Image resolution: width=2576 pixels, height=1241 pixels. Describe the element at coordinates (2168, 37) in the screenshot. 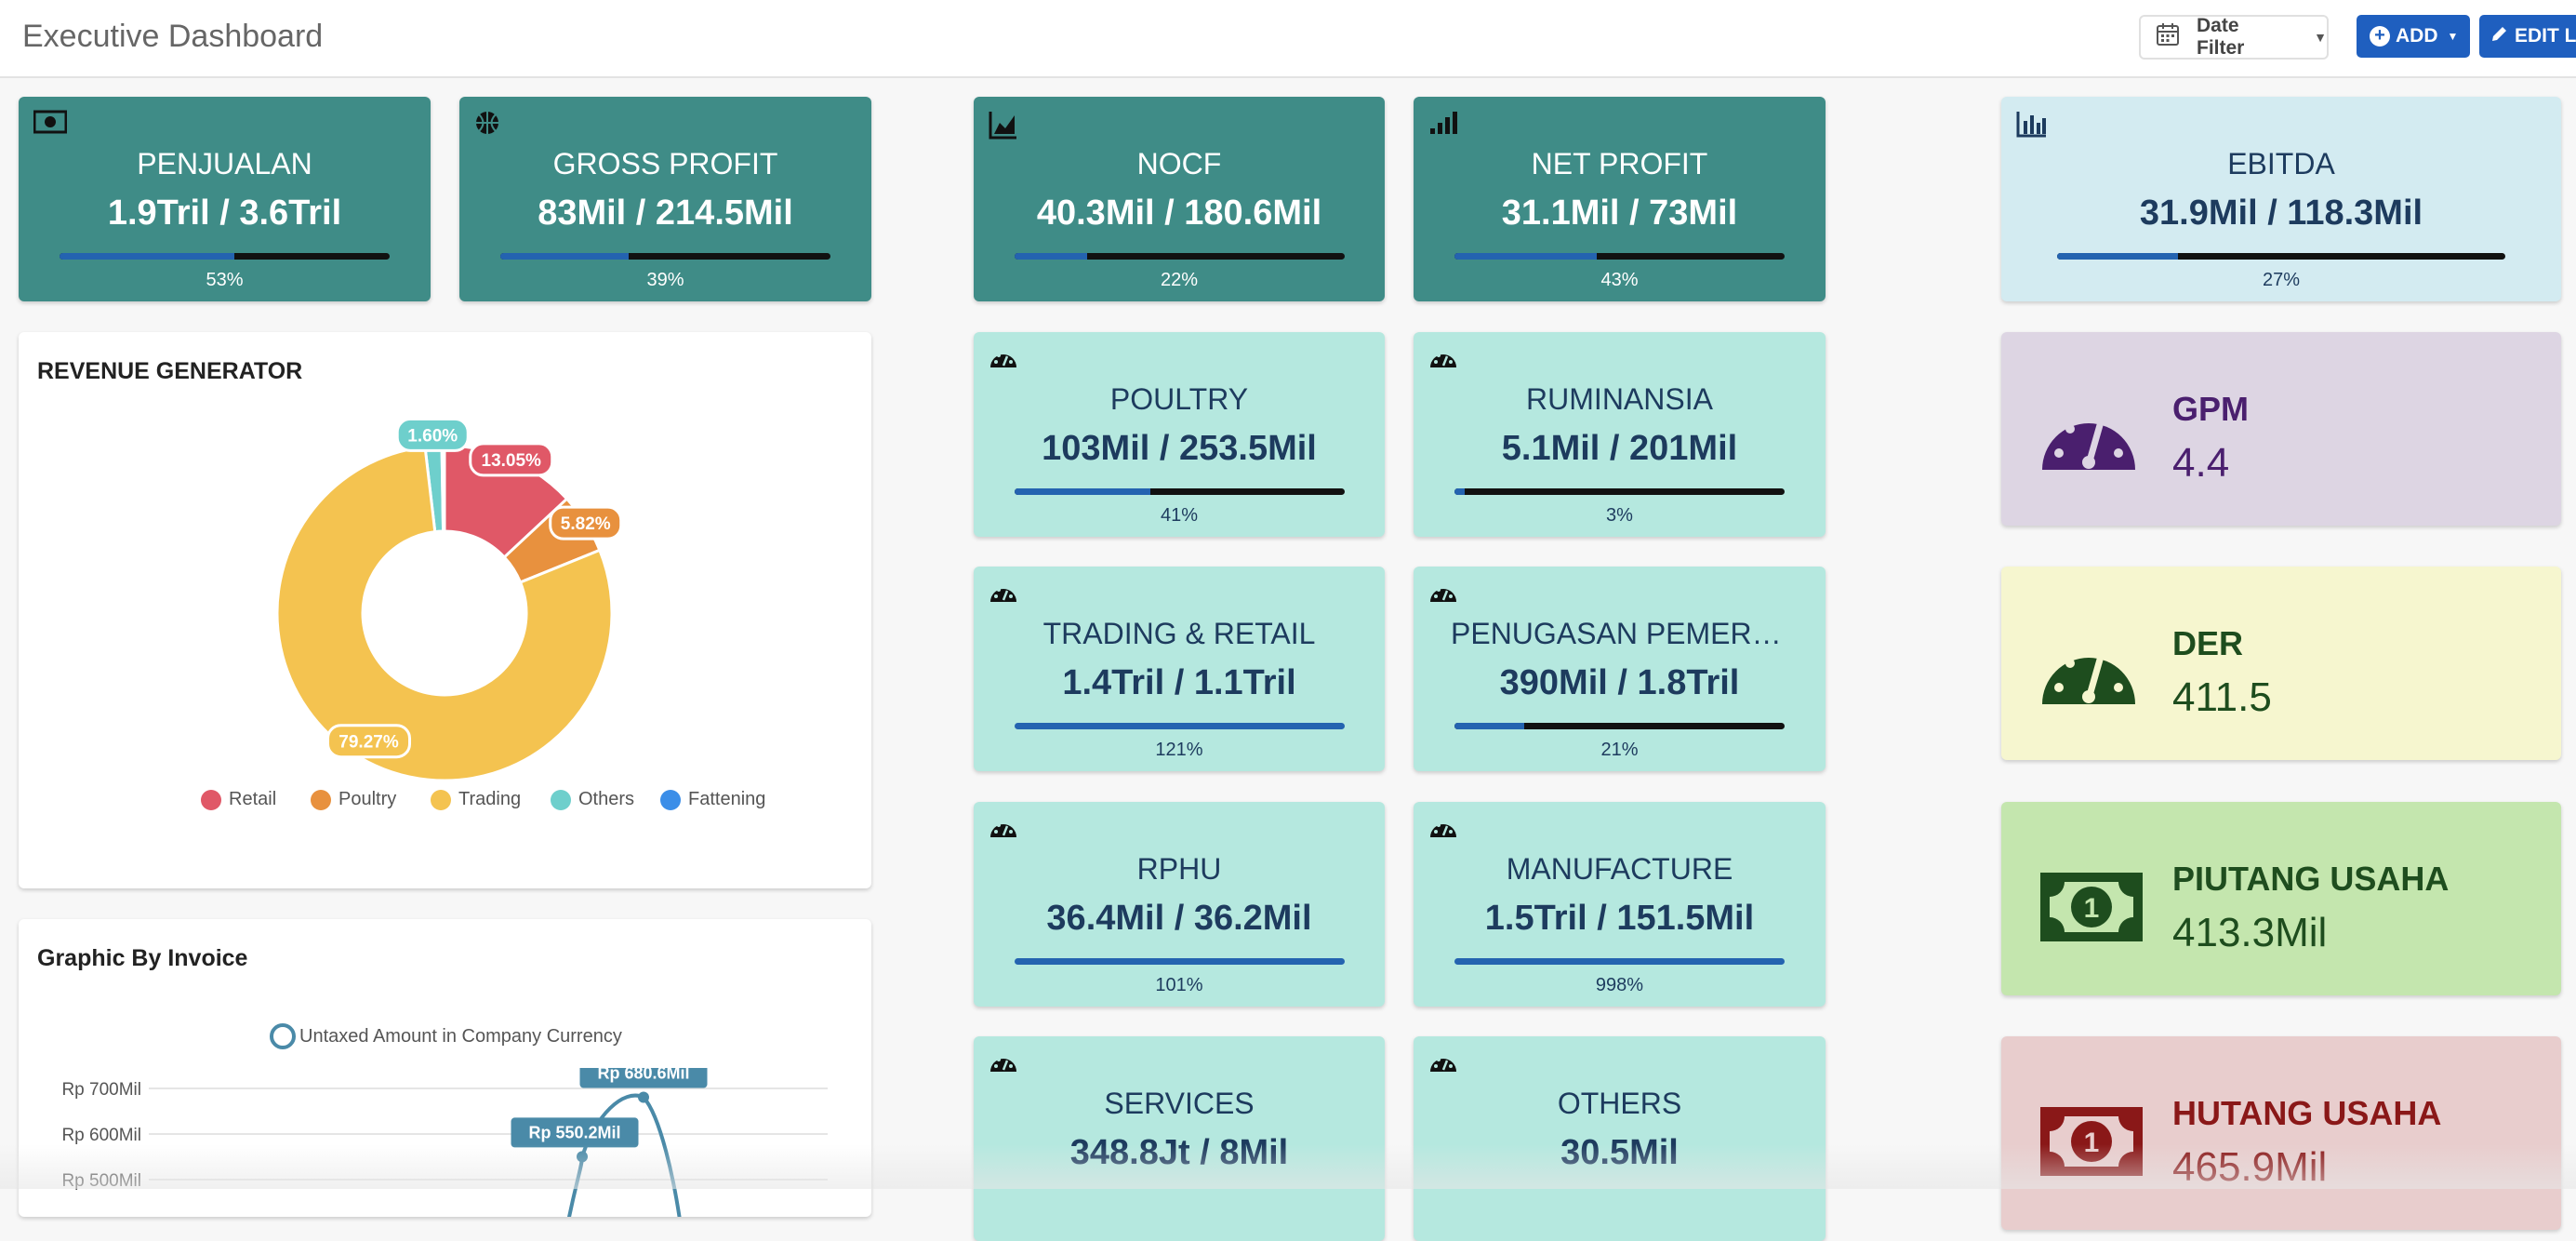

I see `calendar-icon` at that location.